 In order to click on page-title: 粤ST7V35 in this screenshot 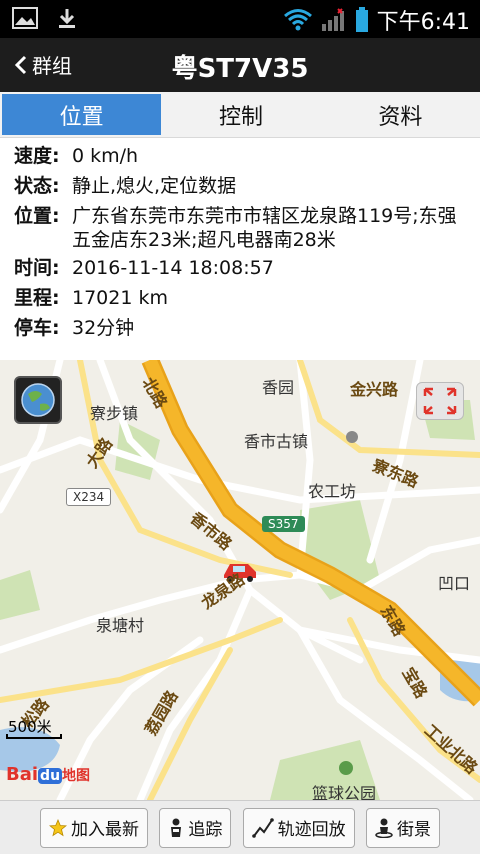, I will do `click(240, 69)`.